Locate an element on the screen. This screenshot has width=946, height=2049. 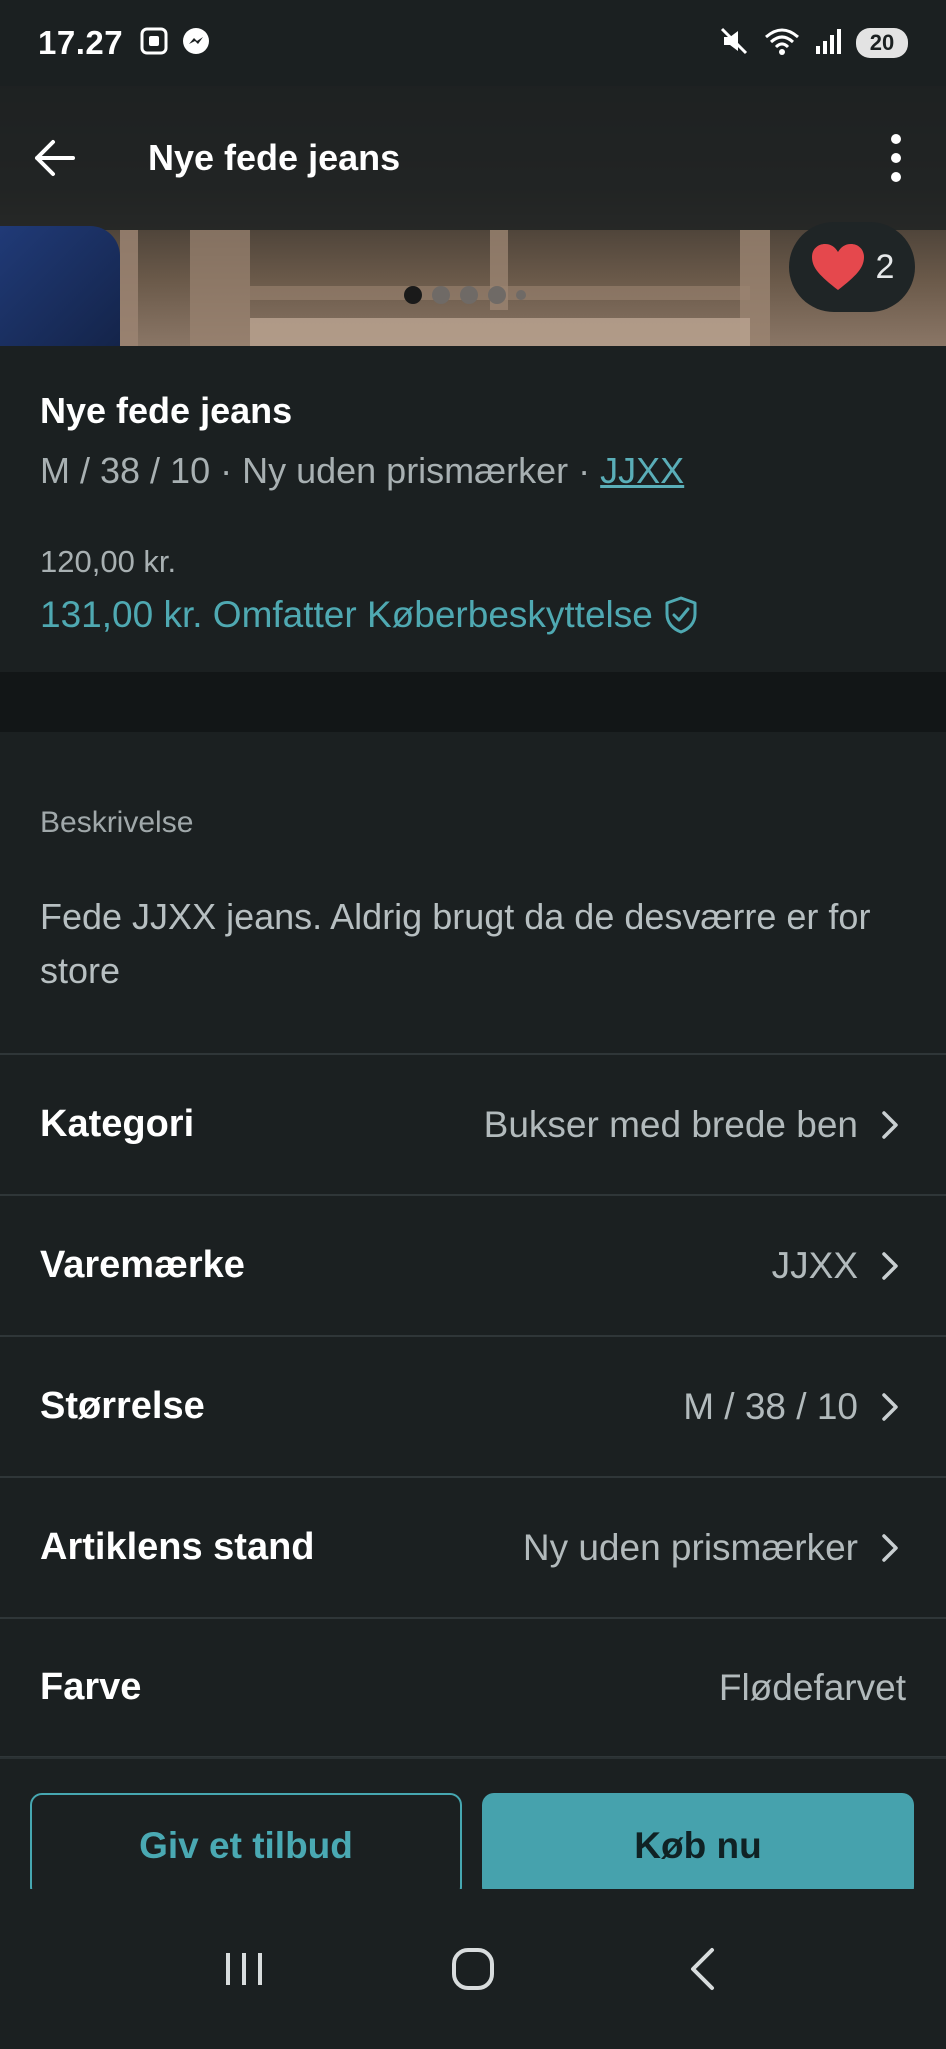
item-subtitle: M / 38 / 10 · Ny uden prismærker · JJXX is located at coordinates (473, 471).